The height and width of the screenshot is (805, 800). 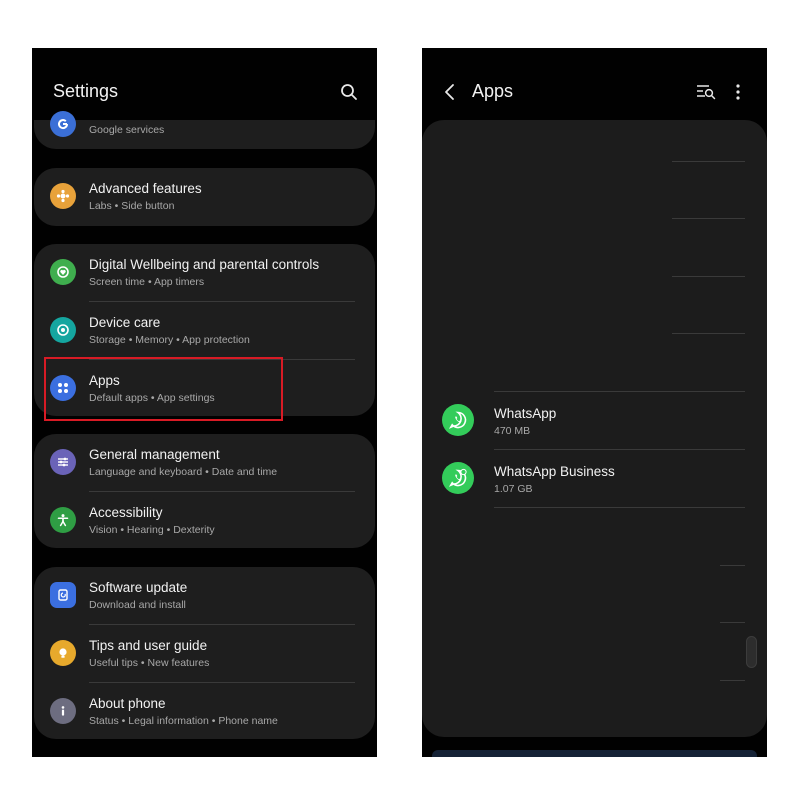 I want to click on settings-item-sub: Download and install, so click(x=137, y=605).